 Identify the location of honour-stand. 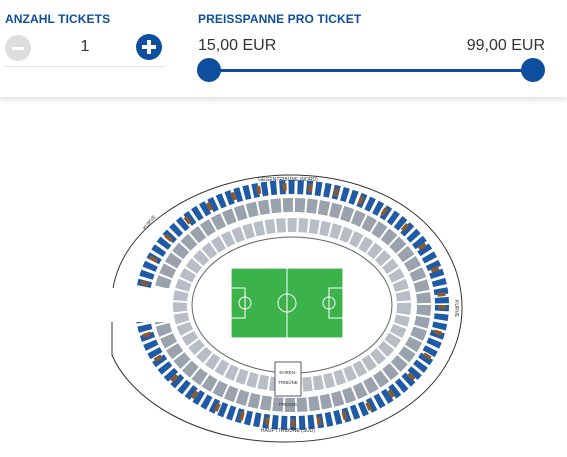
(288, 379).